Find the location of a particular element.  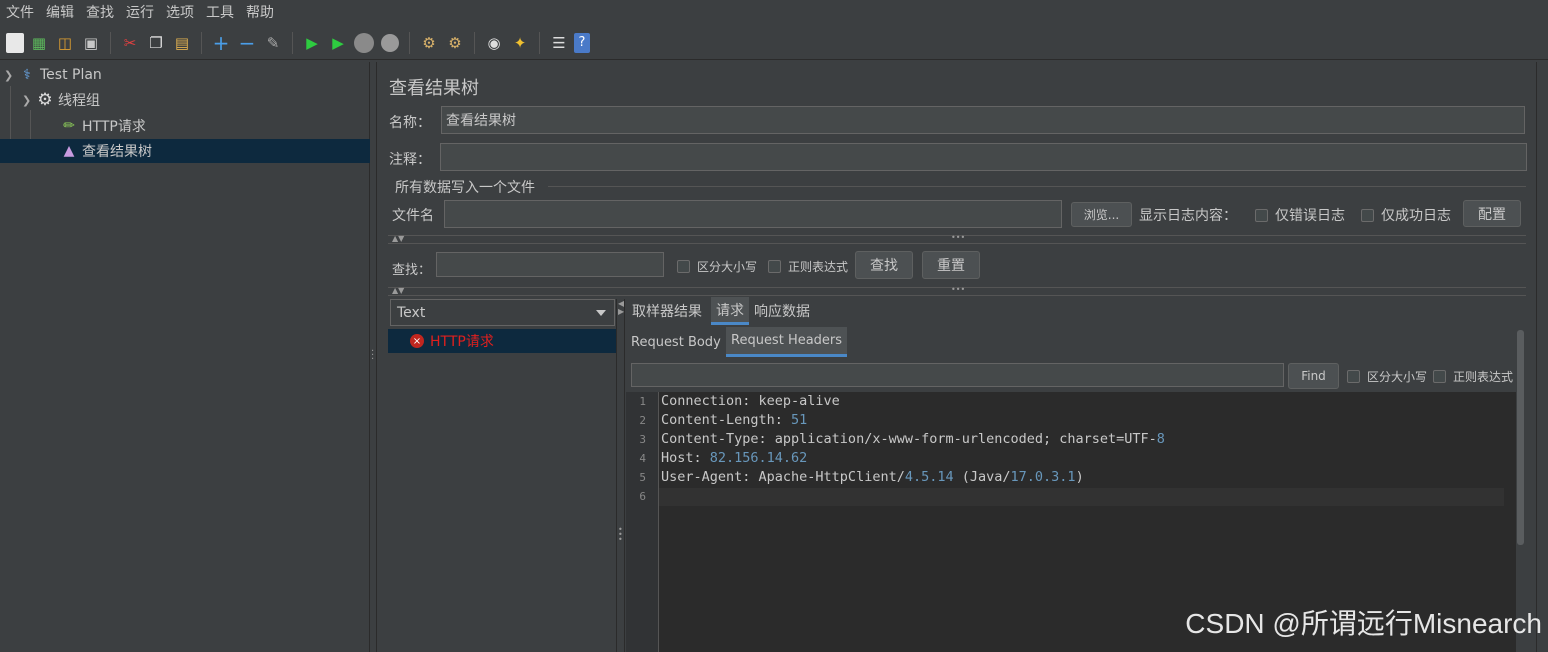

result-item: × HTTP请求 is located at coordinates (502, 341).